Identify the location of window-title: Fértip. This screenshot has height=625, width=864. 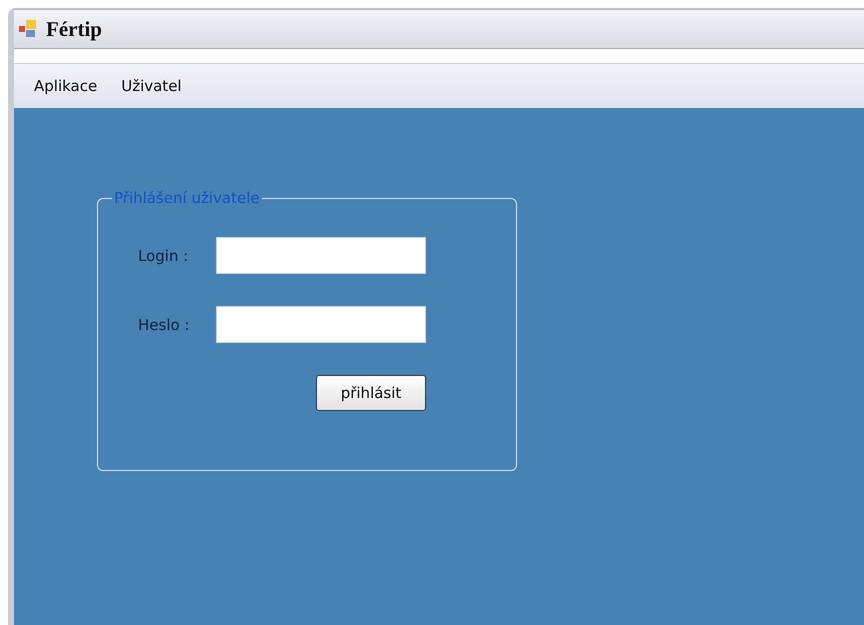
(74, 29).